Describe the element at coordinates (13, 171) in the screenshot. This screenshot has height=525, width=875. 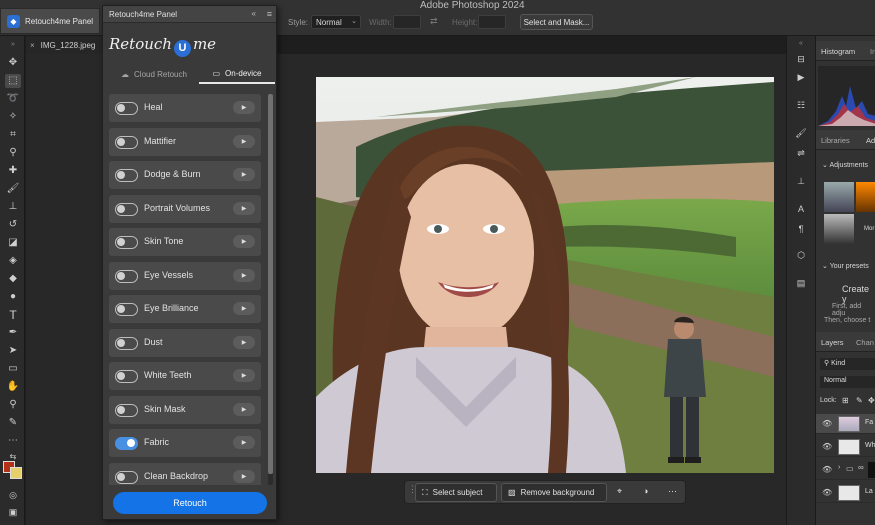
I see `healing-brush-tool-icon: ✚` at that location.